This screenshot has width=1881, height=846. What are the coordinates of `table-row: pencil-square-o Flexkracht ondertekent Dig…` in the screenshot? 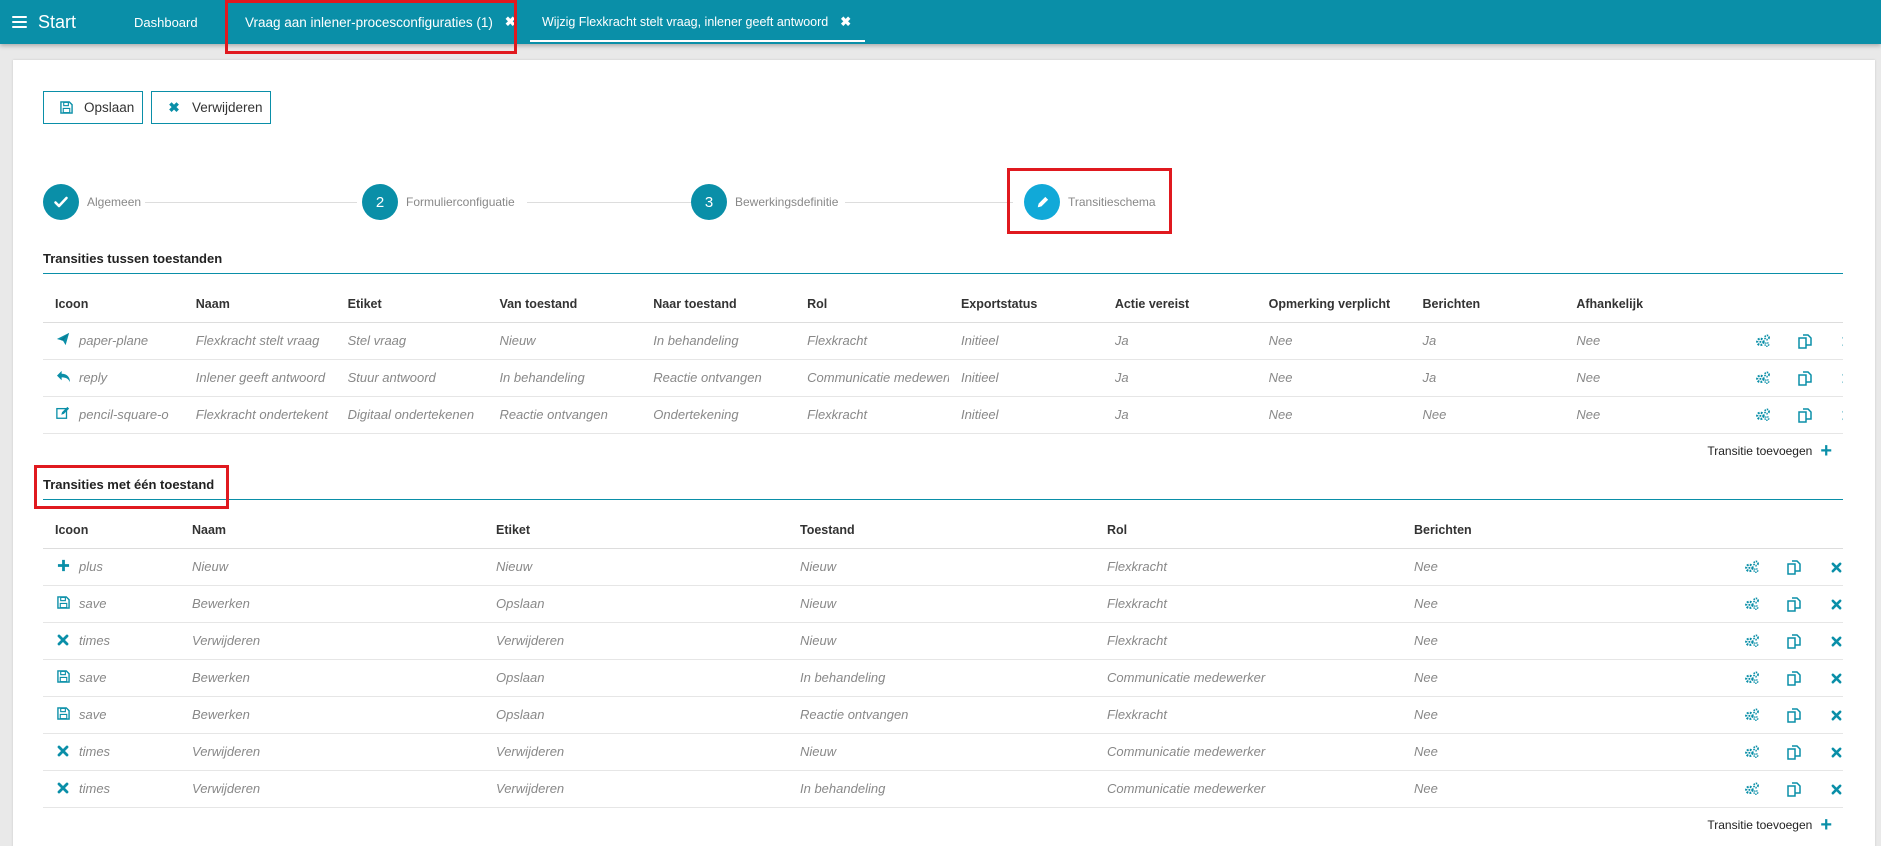 It's located at (943, 415).